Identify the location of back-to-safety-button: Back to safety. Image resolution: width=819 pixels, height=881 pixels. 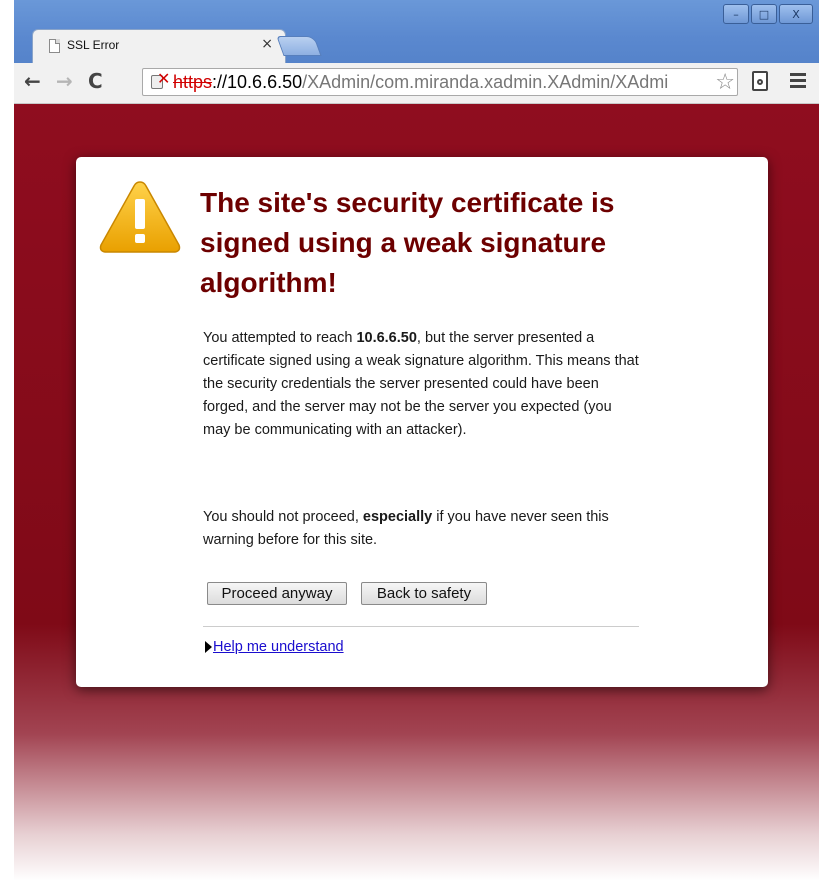
(424, 593).